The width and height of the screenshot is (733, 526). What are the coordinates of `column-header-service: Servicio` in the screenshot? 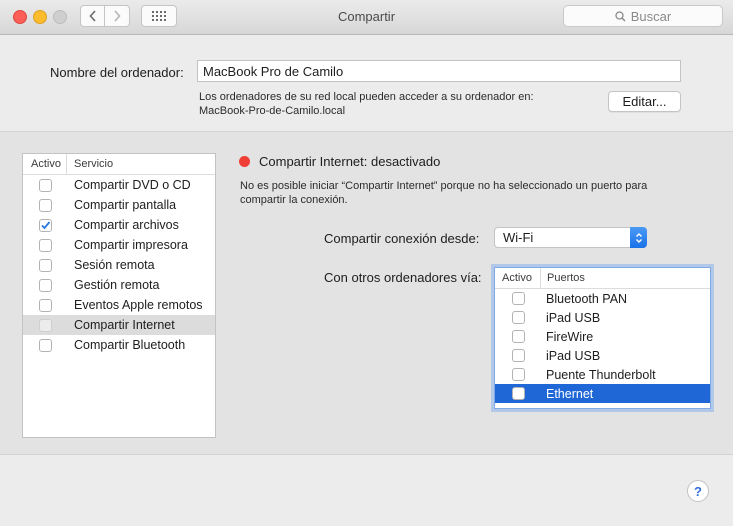 It's located at (90, 164).